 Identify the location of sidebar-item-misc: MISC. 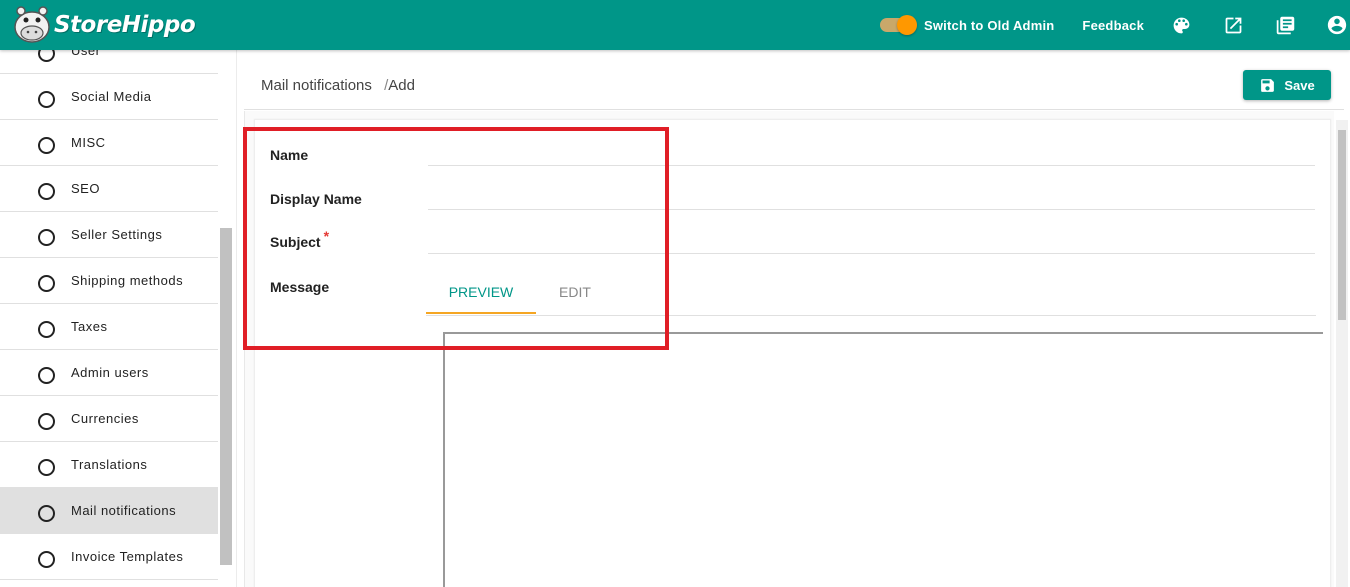
(109, 143).